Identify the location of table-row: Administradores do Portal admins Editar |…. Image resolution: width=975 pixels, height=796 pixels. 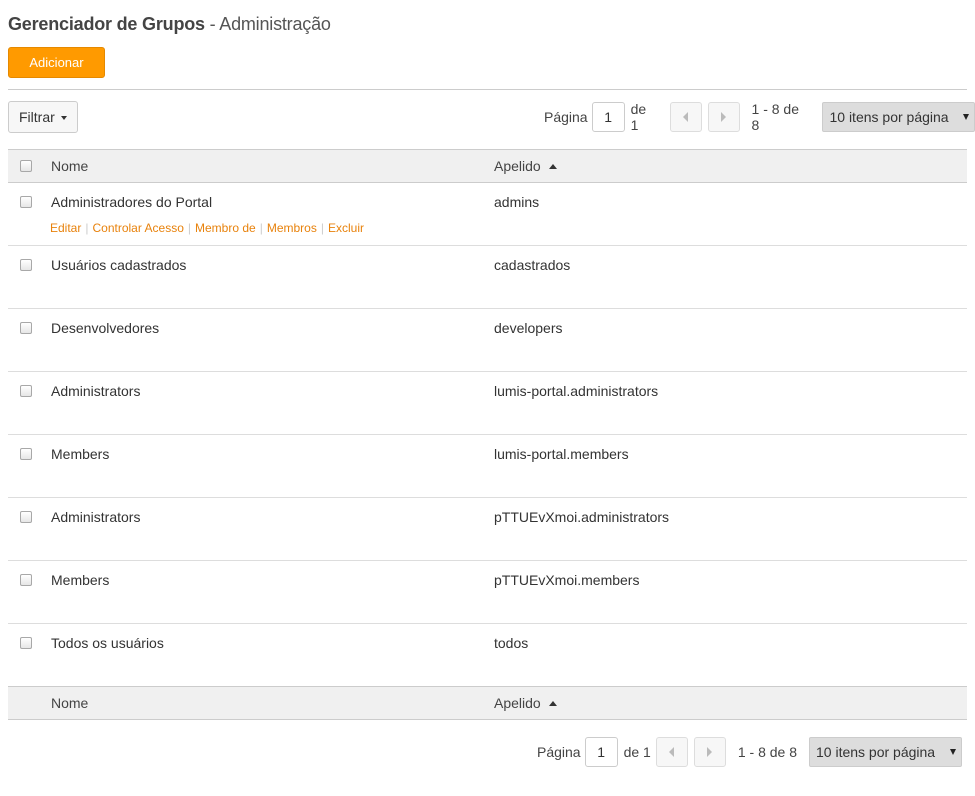
(487, 214).